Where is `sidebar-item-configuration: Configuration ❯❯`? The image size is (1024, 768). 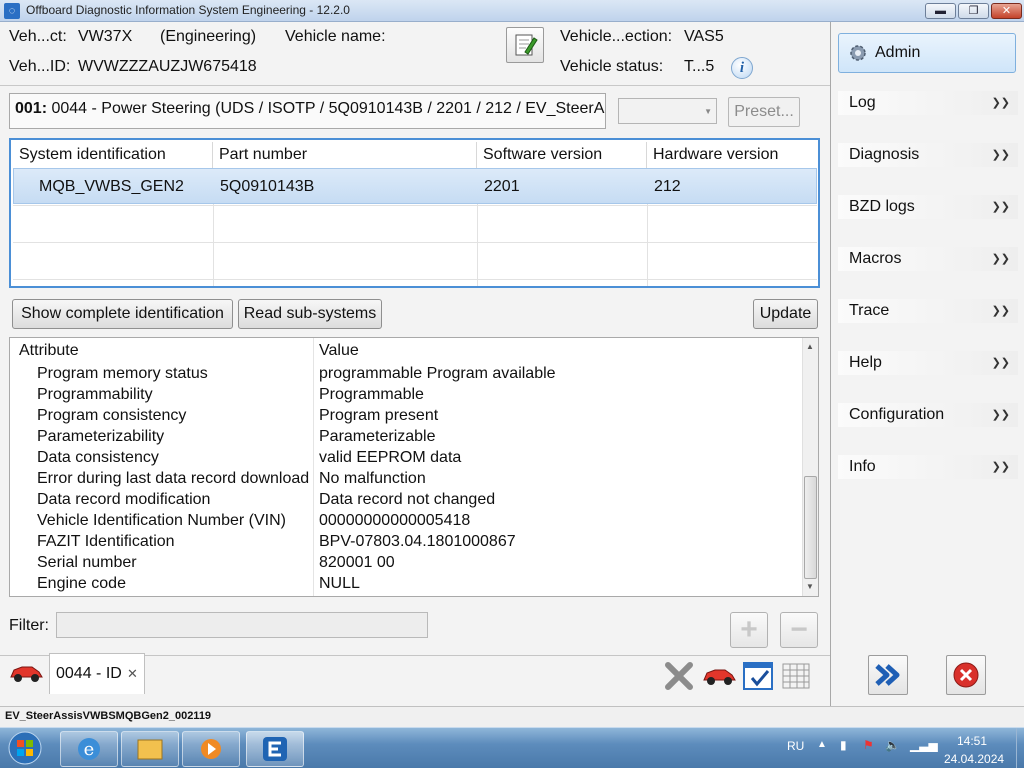
sidebar-item-configuration: Configuration ❯❯ is located at coordinates (928, 415).